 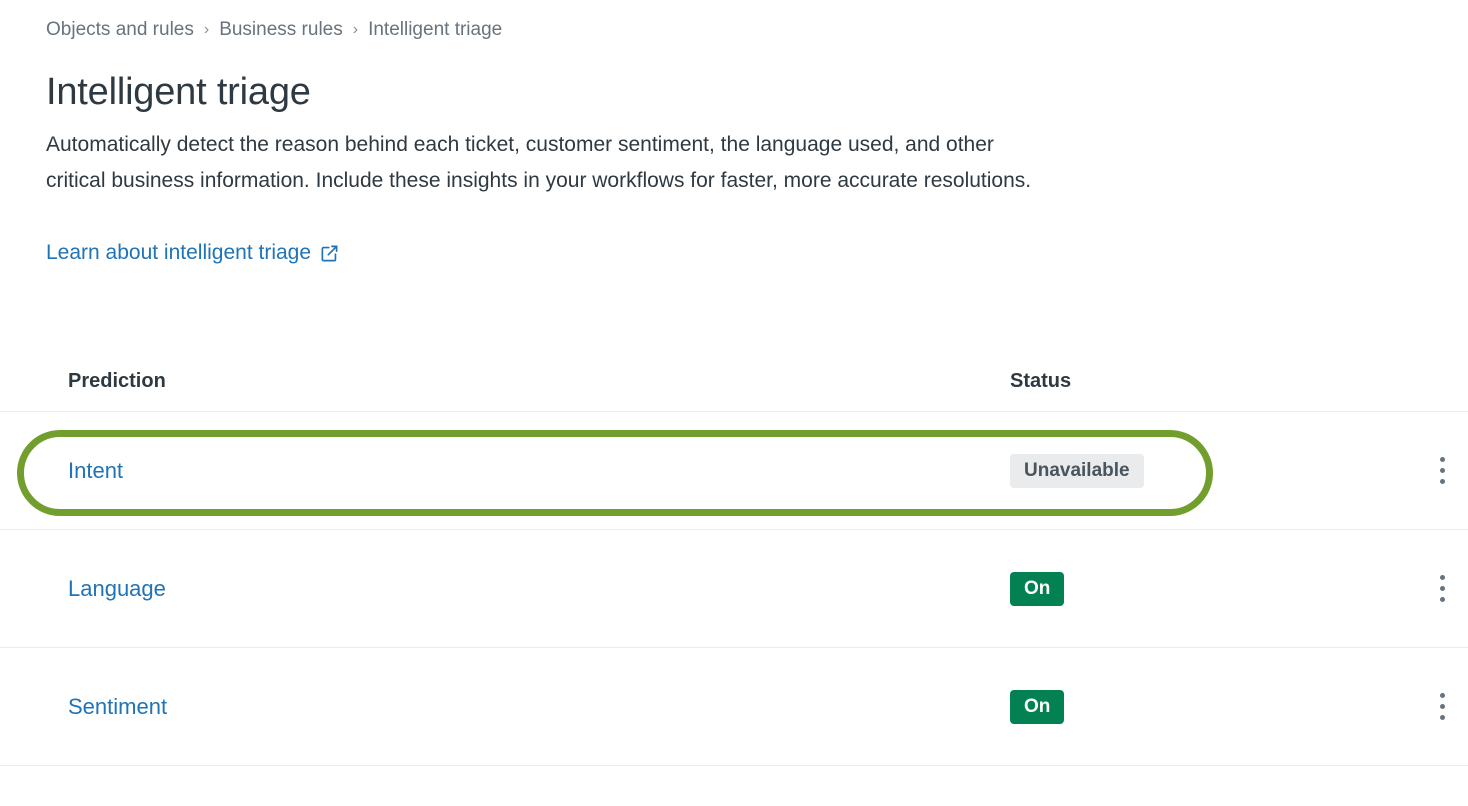 I want to click on table-row: Sentiment On, so click(x=734, y=707).